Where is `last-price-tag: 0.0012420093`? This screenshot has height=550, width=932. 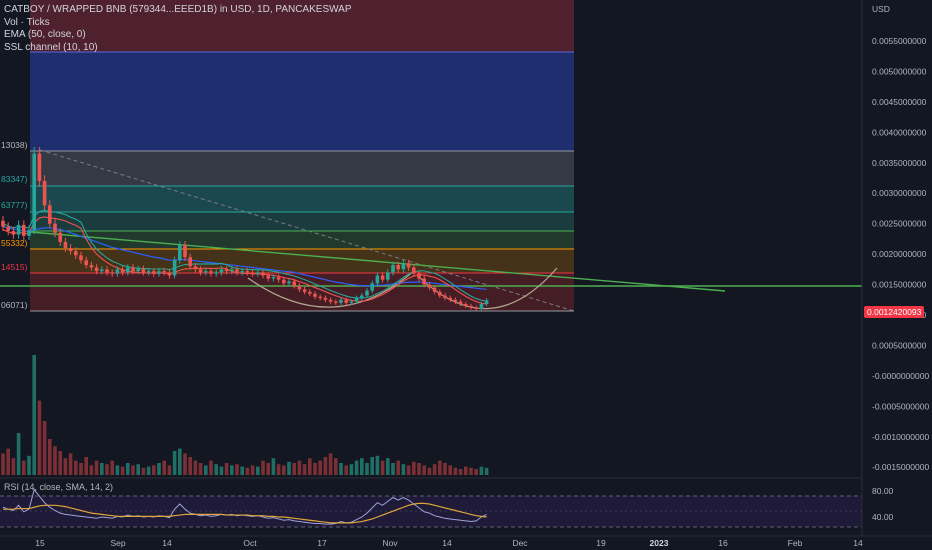 last-price-tag: 0.0012420093 is located at coordinates (894, 312).